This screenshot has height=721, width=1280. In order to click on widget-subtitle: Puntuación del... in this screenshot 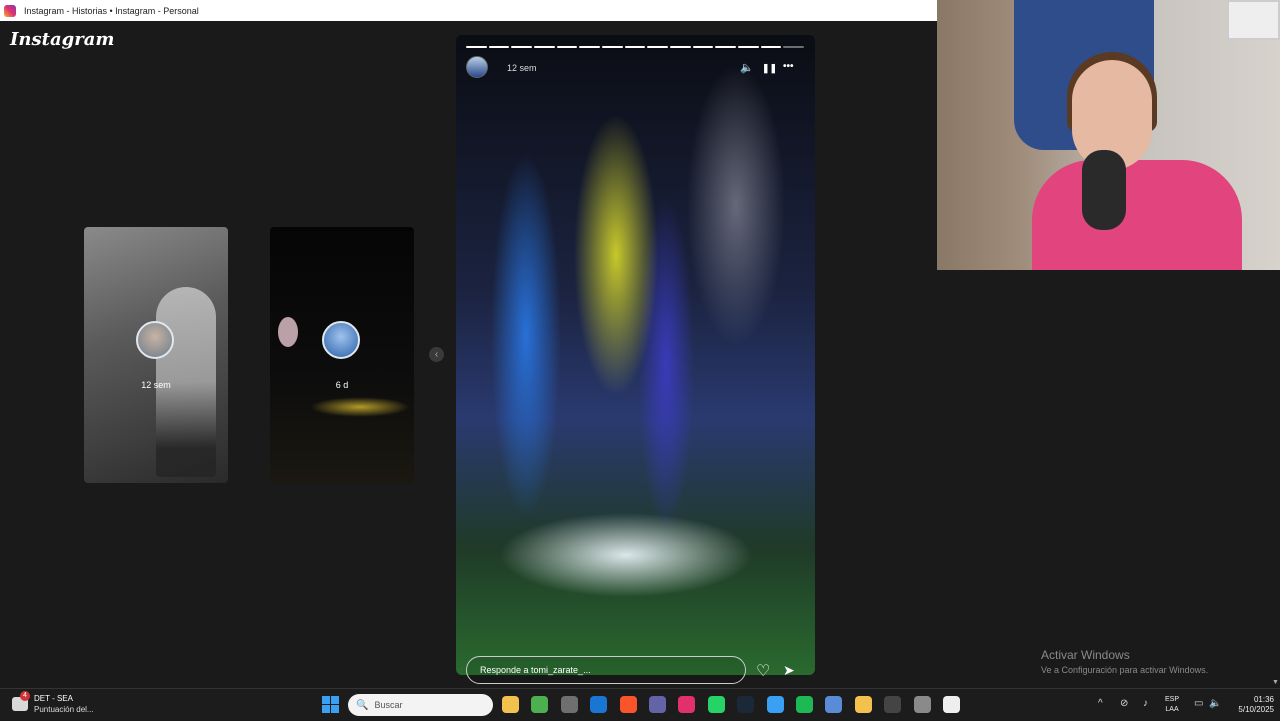, I will do `click(64, 709)`.